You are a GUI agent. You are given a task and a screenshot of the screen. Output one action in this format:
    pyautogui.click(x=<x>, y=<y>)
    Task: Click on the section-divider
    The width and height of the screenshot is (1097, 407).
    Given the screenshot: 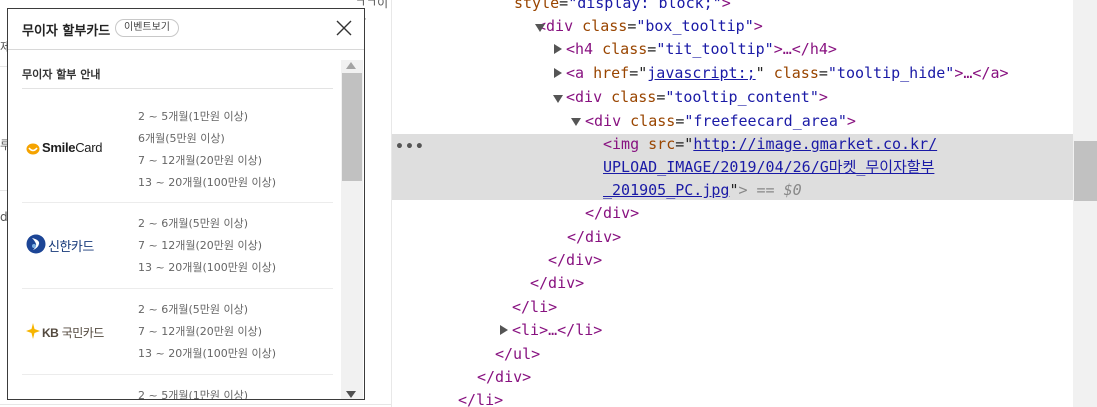 What is the action you would take?
    pyautogui.click(x=177, y=88)
    